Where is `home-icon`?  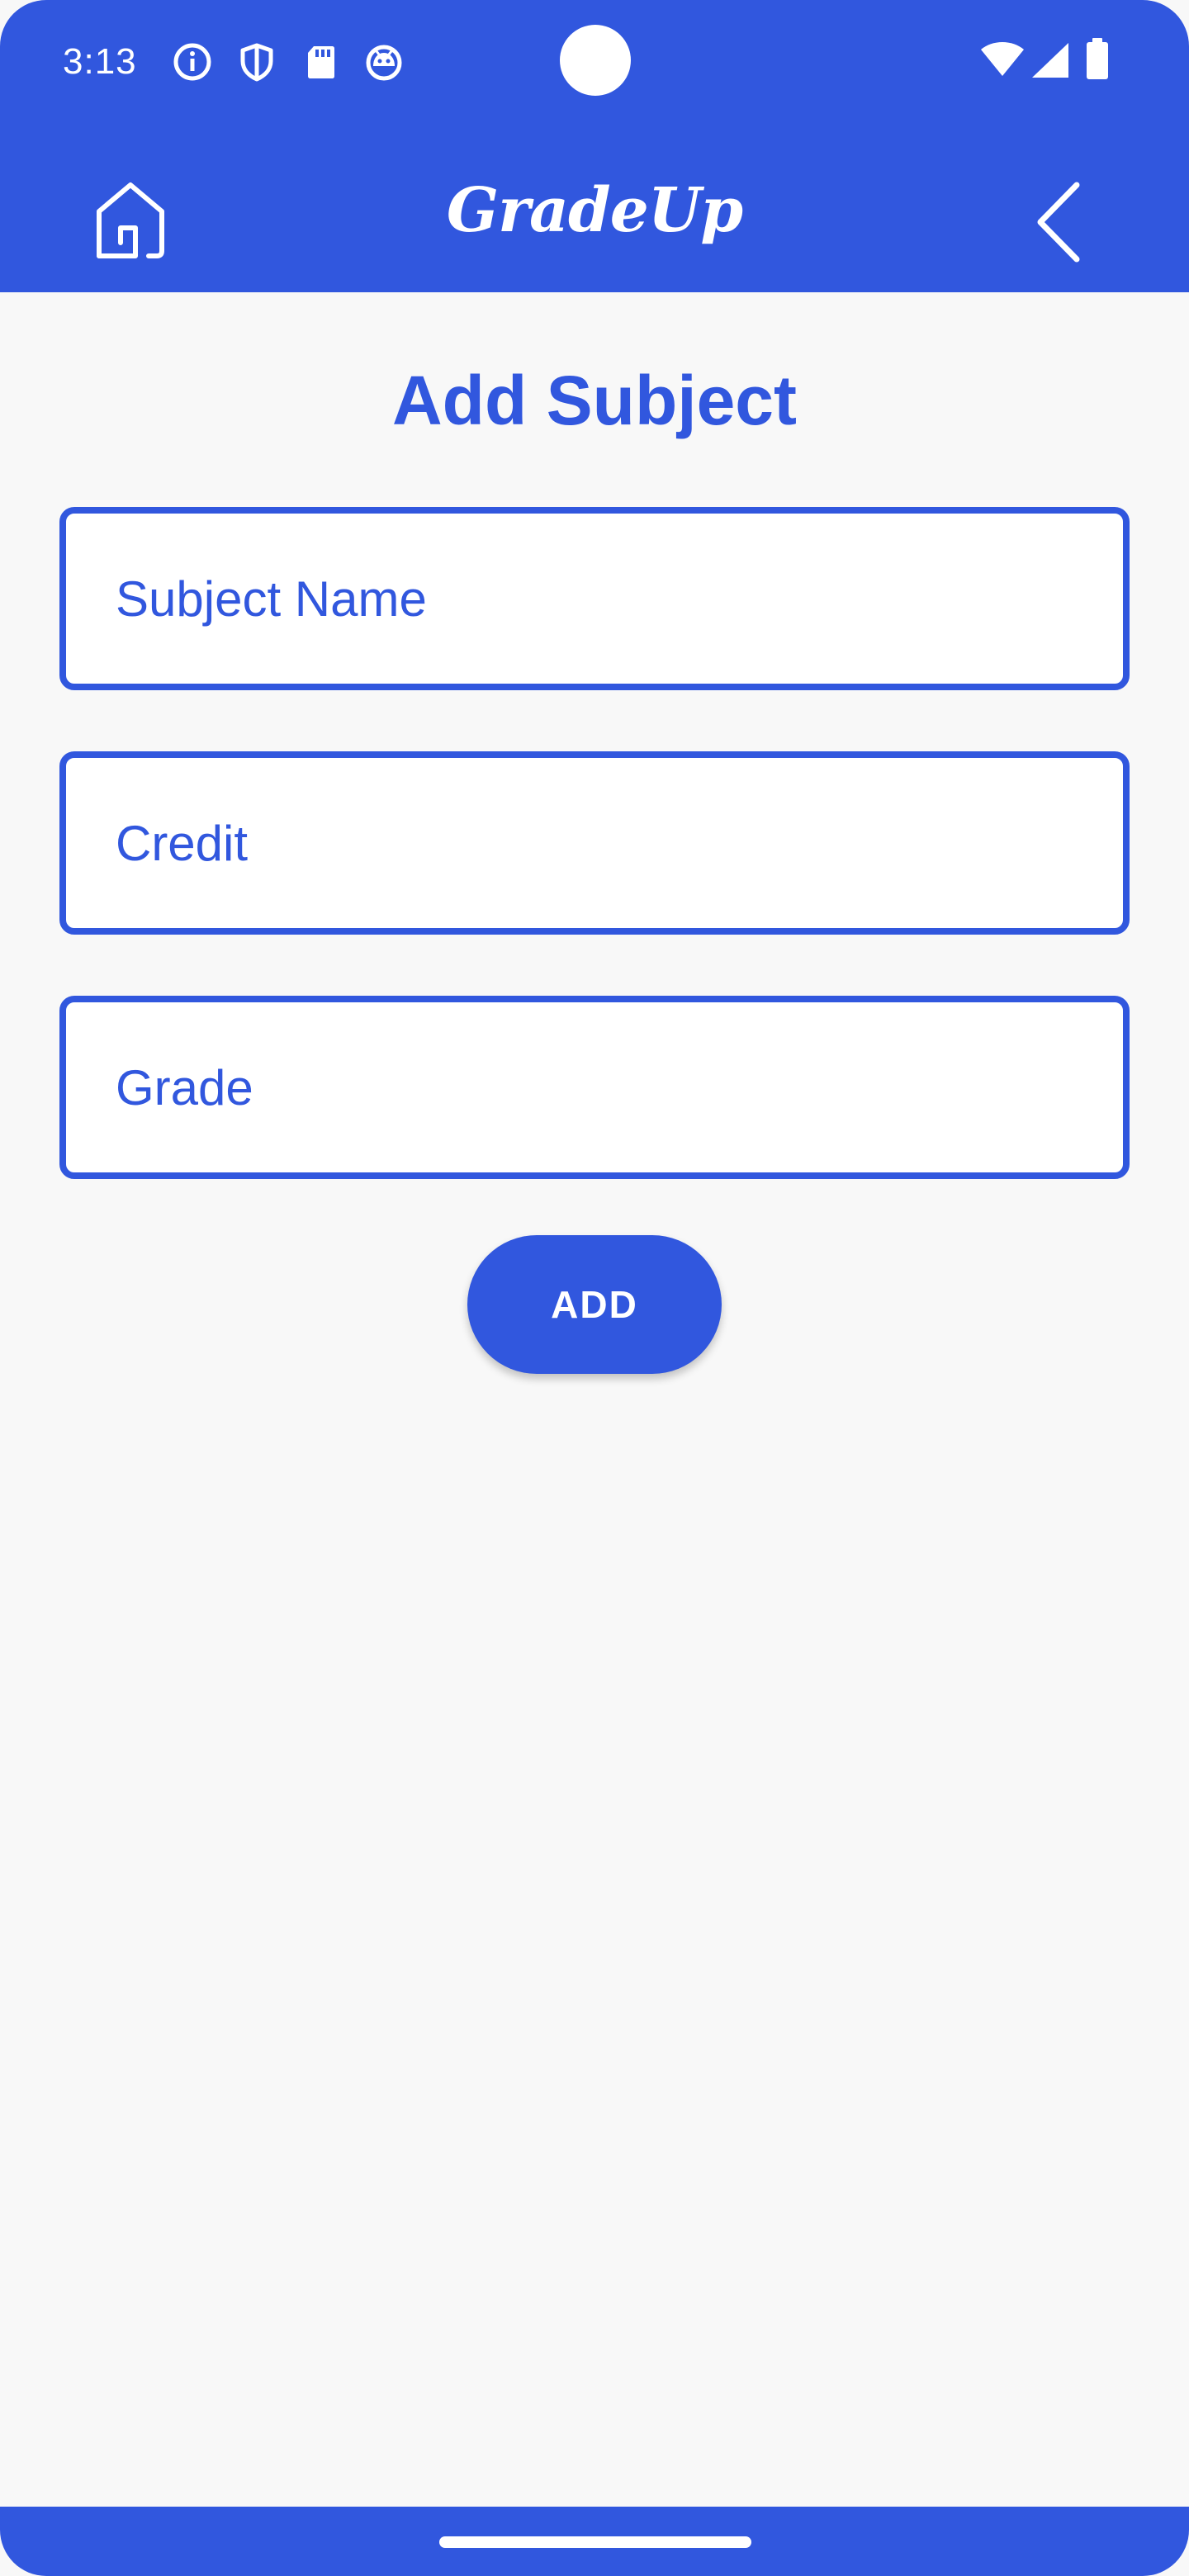 home-icon is located at coordinates (130, 220).